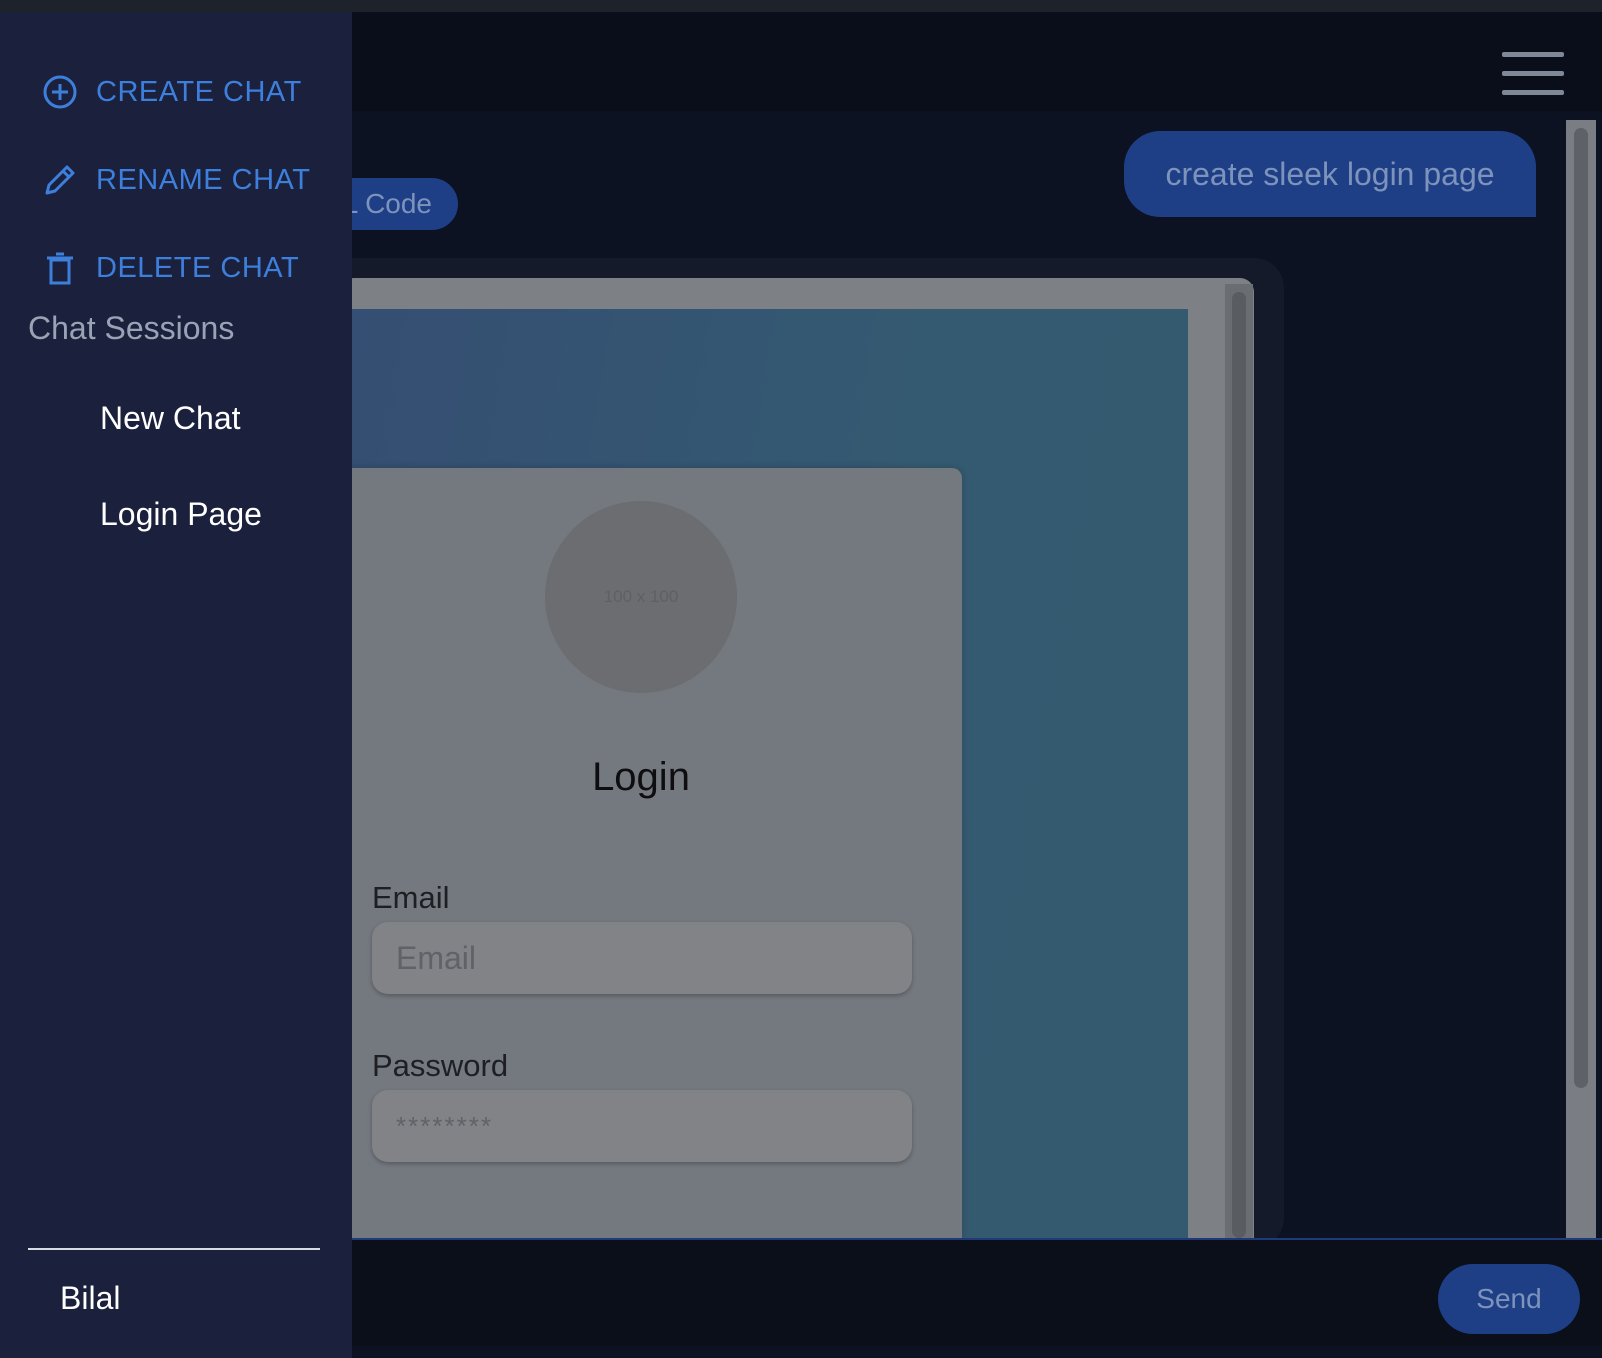  Describe the element at coordinates (203, 179) in the screenshot. I see `rename-chat-label: RENAME CHAT` at that location.